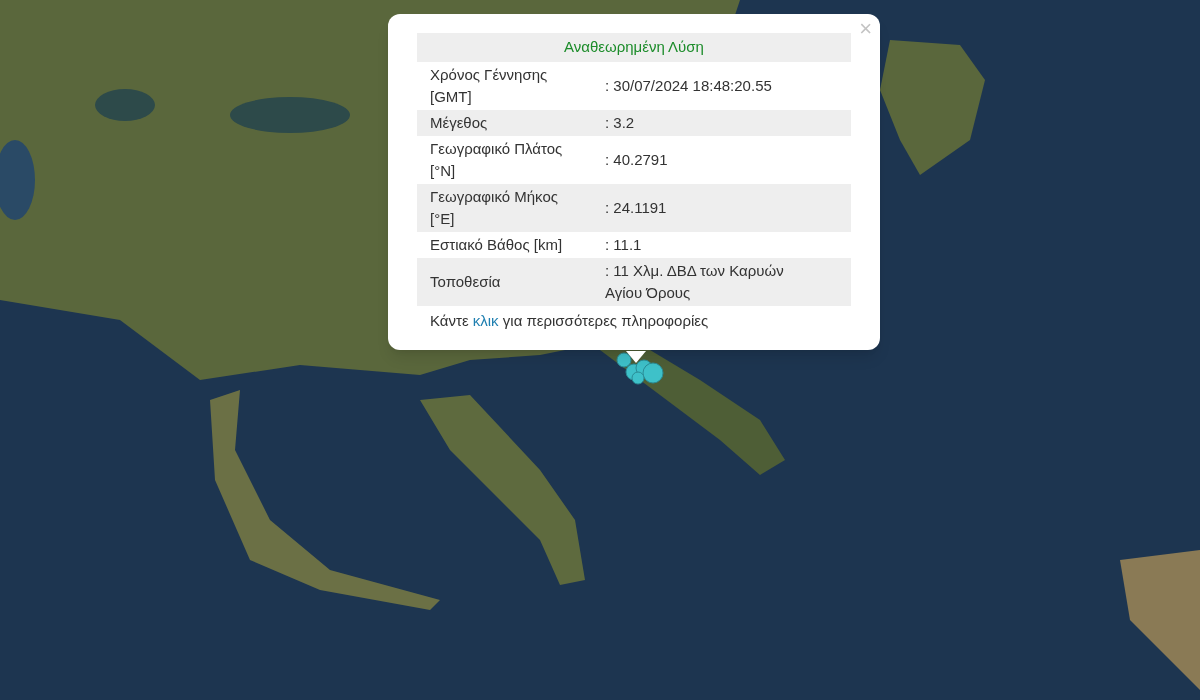 The image size is (1200, 700). Describe the element at coordinates (634, 47) in the screenshot. I see `popup-title: Αναθεωρημένη Λύση` at that location.